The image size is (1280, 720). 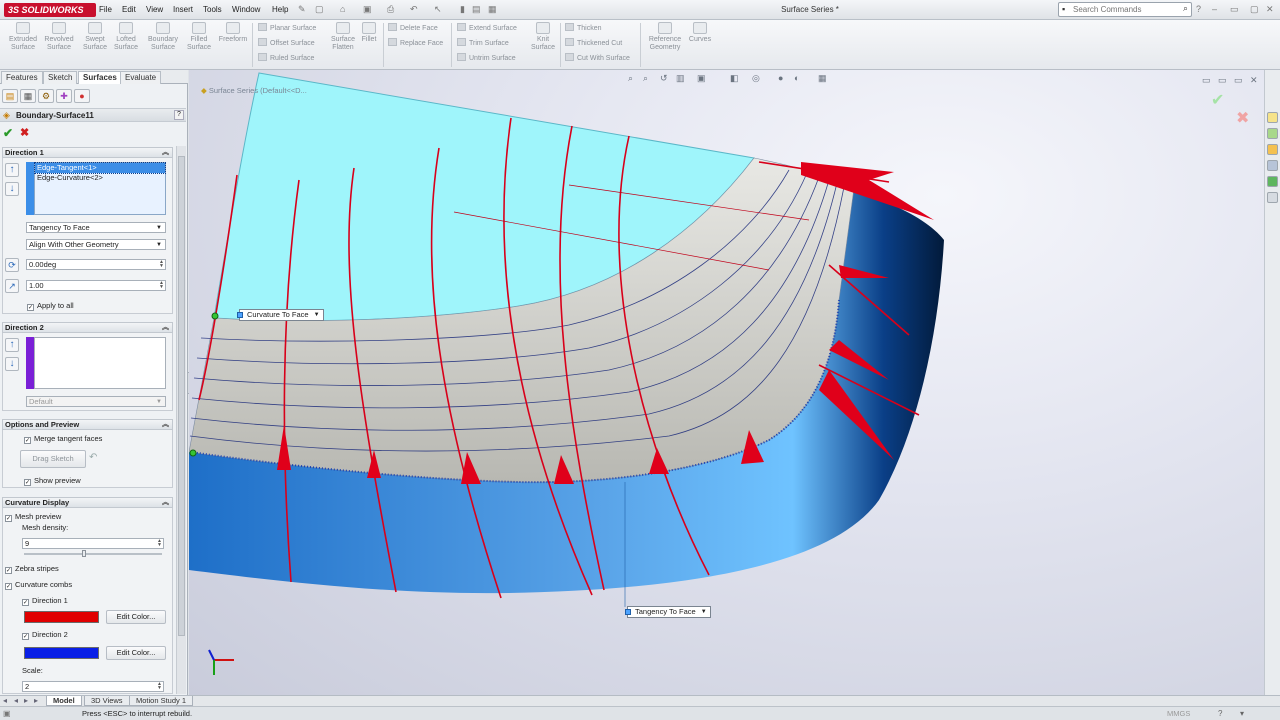 What do you see at coordinates (1272, 197) in the screenshot?
I see `custom-properties-icon` at bounding box center [1272, 197].